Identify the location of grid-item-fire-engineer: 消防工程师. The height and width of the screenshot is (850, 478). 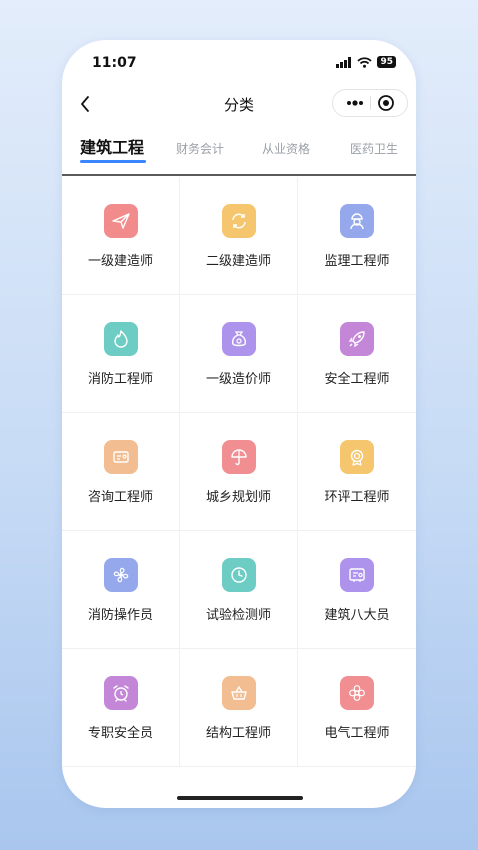
(121, 354).